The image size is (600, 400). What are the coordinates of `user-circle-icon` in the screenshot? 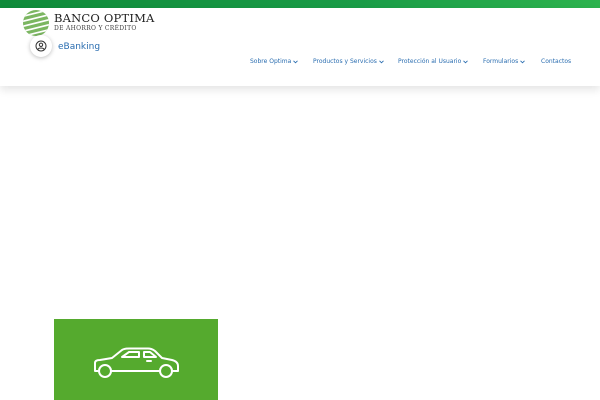 It's located at (41, 46).